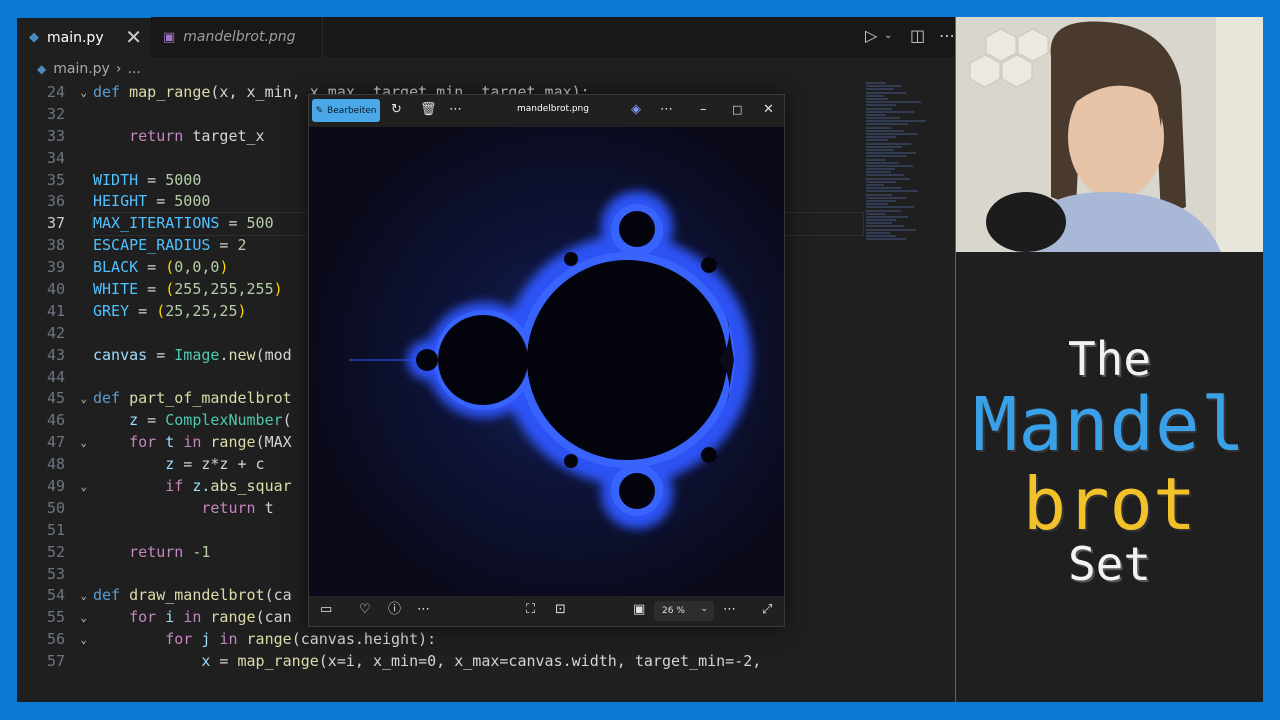  I want to click on split-editor-icon: ◫, so click(917, 35).